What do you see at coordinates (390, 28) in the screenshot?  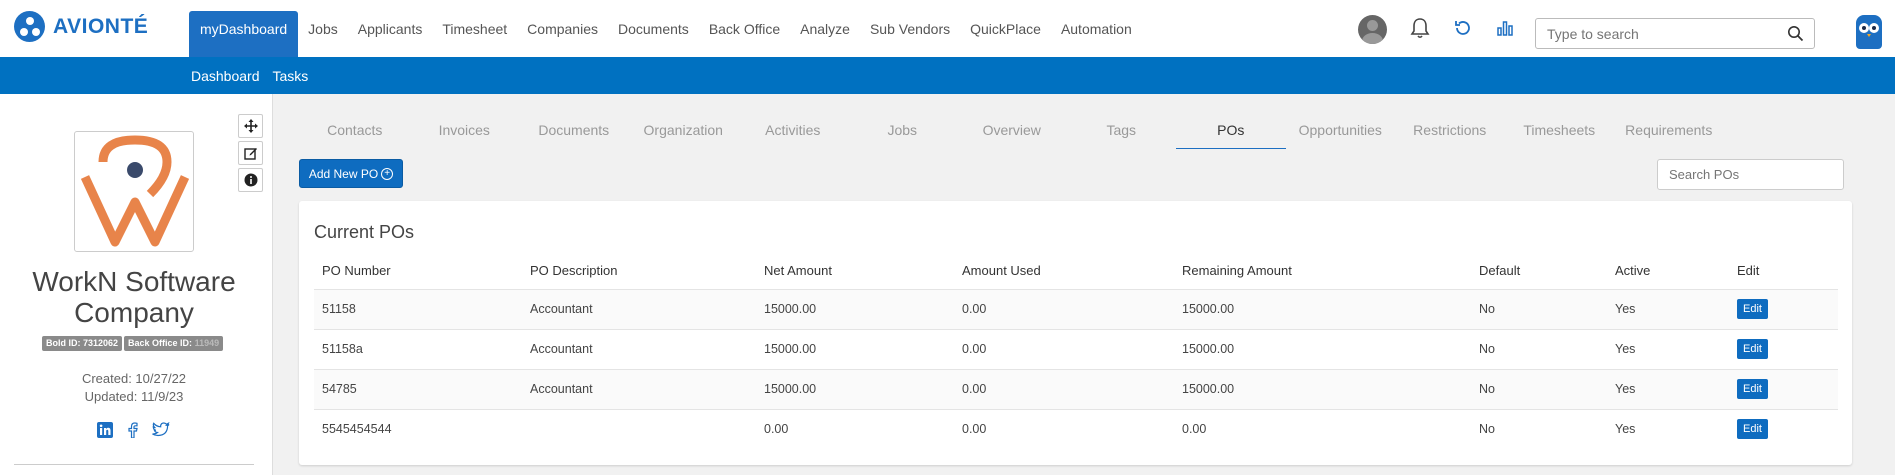 I see `nav-item-applicants: Applicants` at bounding box center [390, 28].